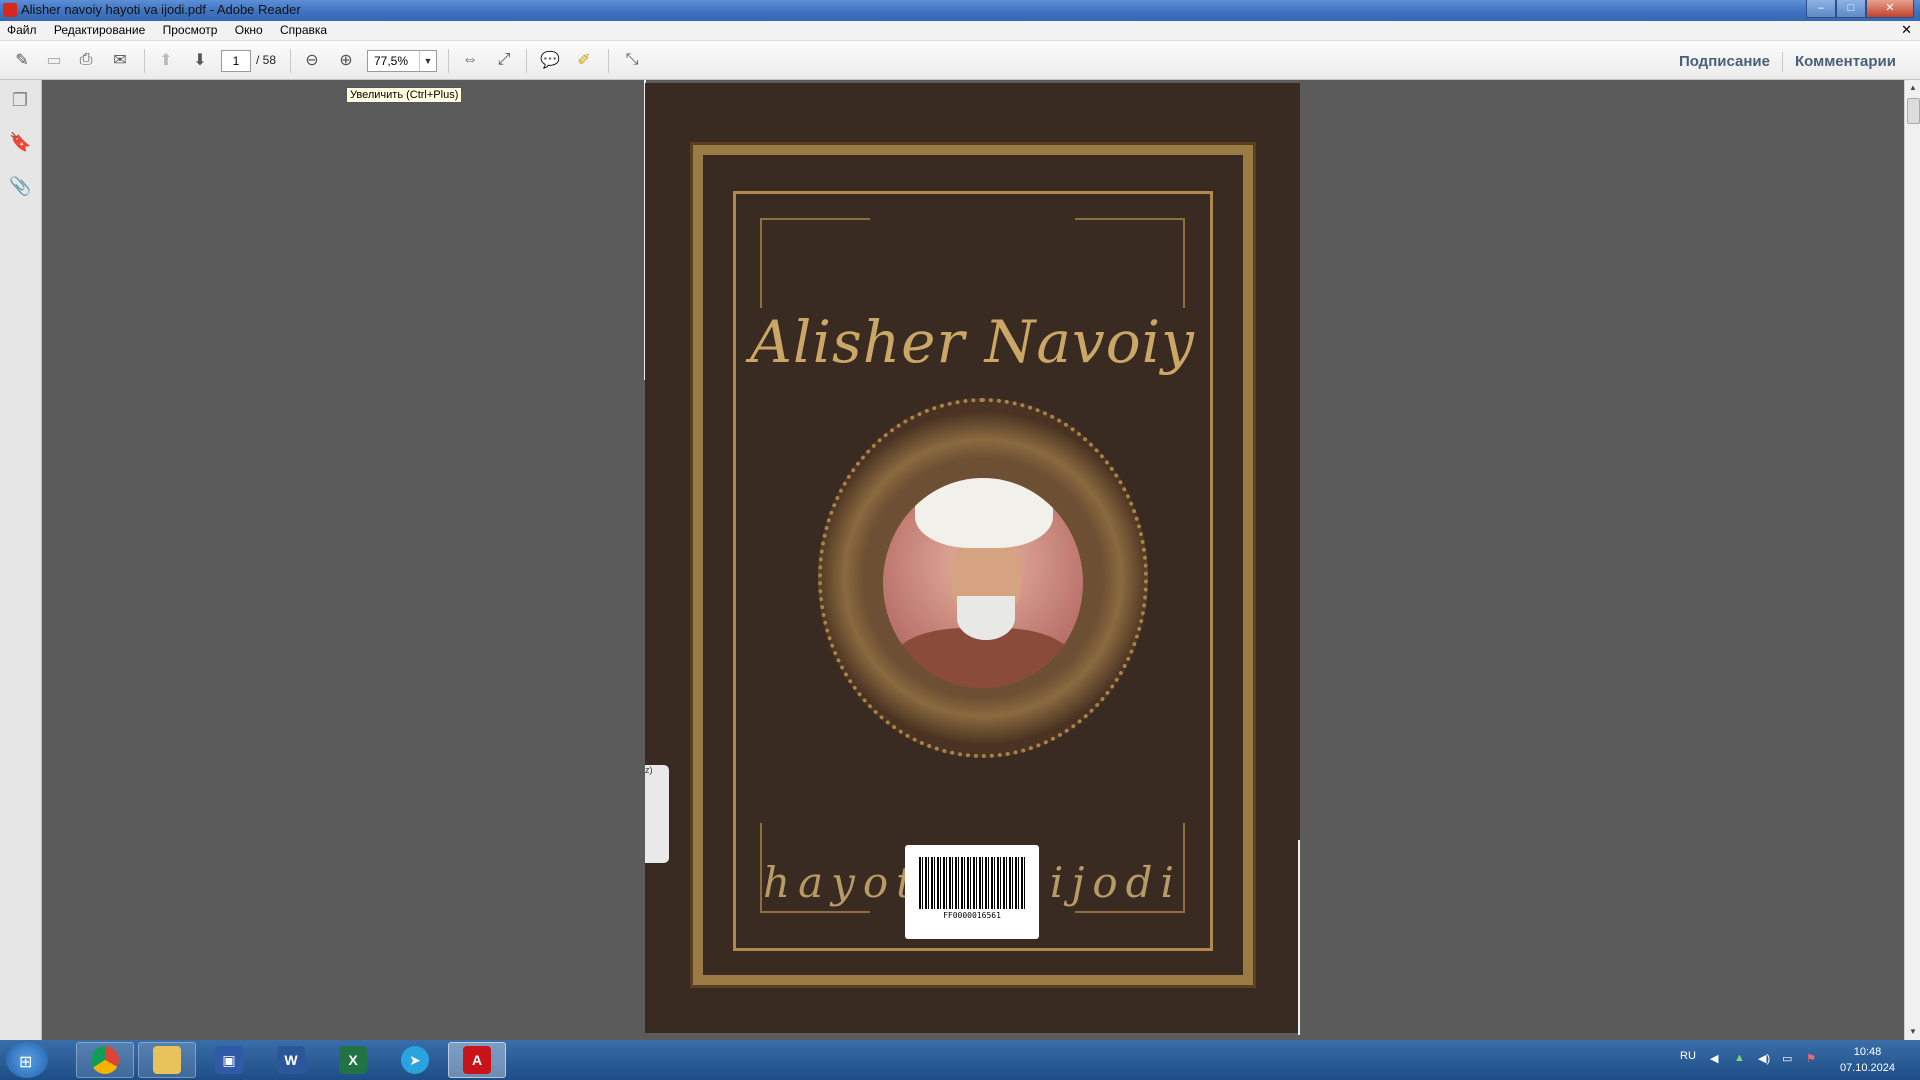 This screenshot has width=1920, height=1080. I want to click on taskbar-app-word: W, so click(291, 1060).